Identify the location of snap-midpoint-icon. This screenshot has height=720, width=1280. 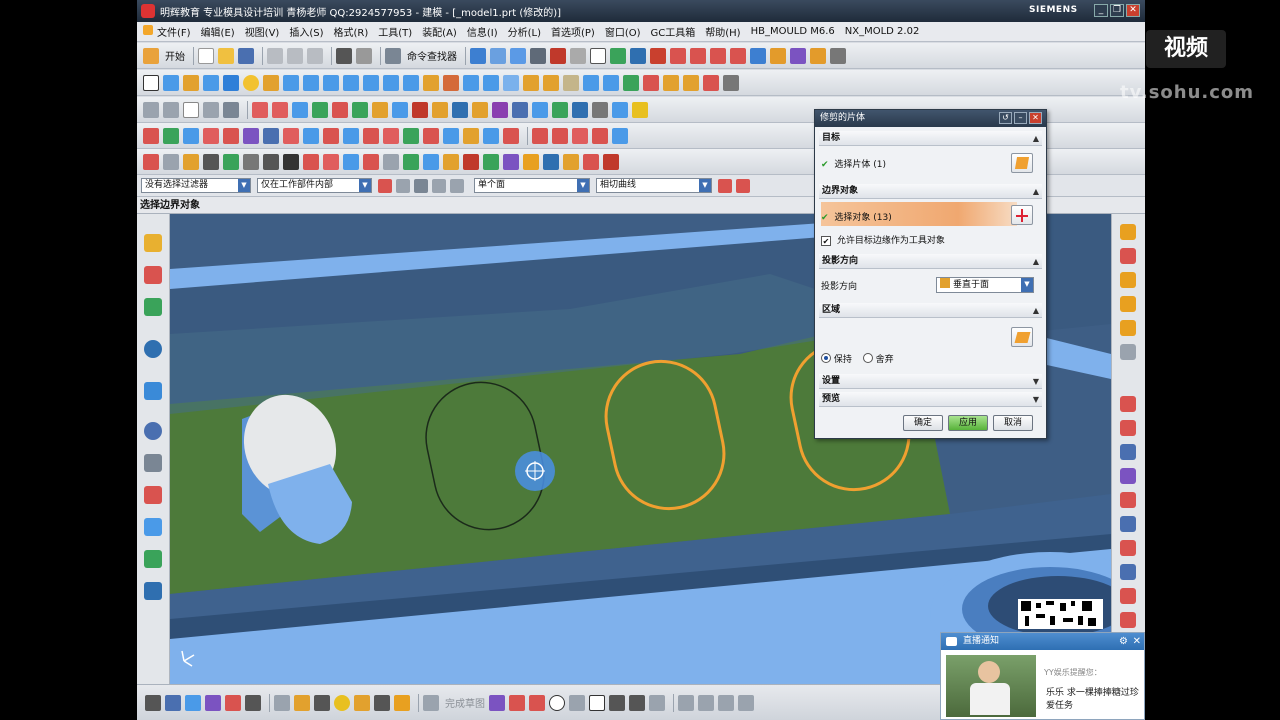
(698, 55).